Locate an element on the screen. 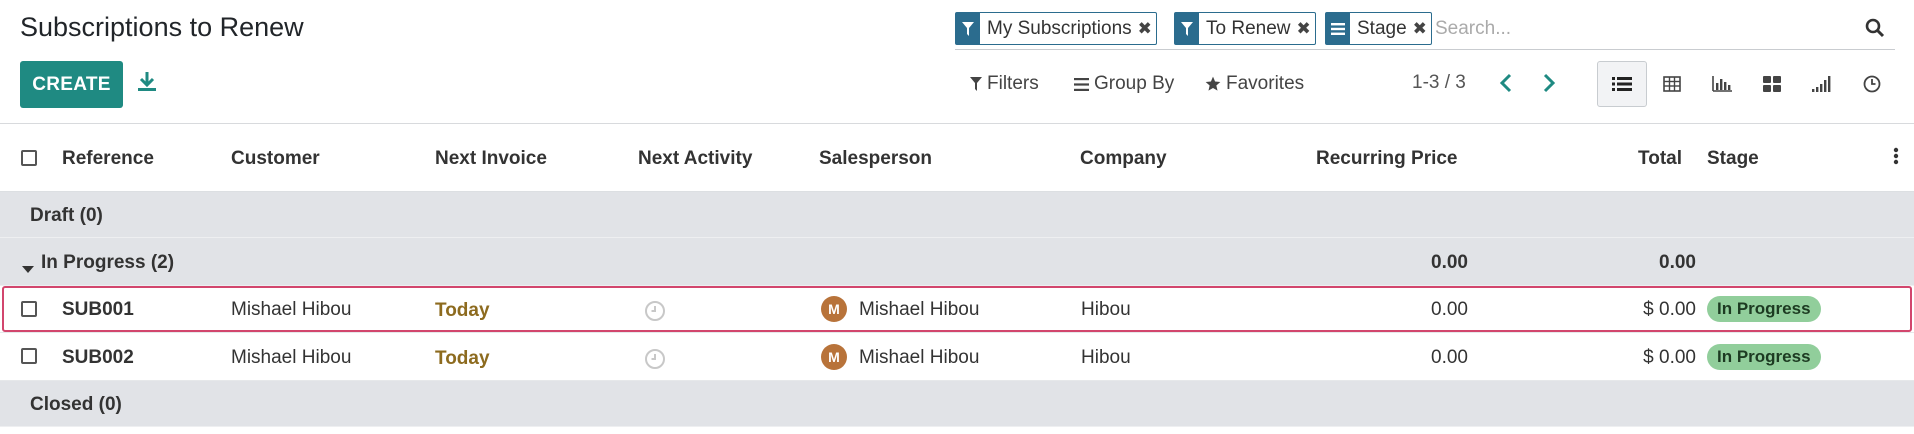 The image size is (1914, 434). table-icon is located at coordinates (1672, 84).